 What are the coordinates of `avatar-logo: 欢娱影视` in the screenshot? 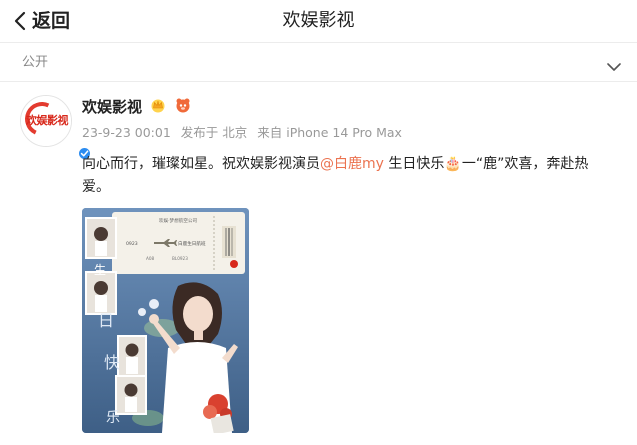 It's located at (46, 121).